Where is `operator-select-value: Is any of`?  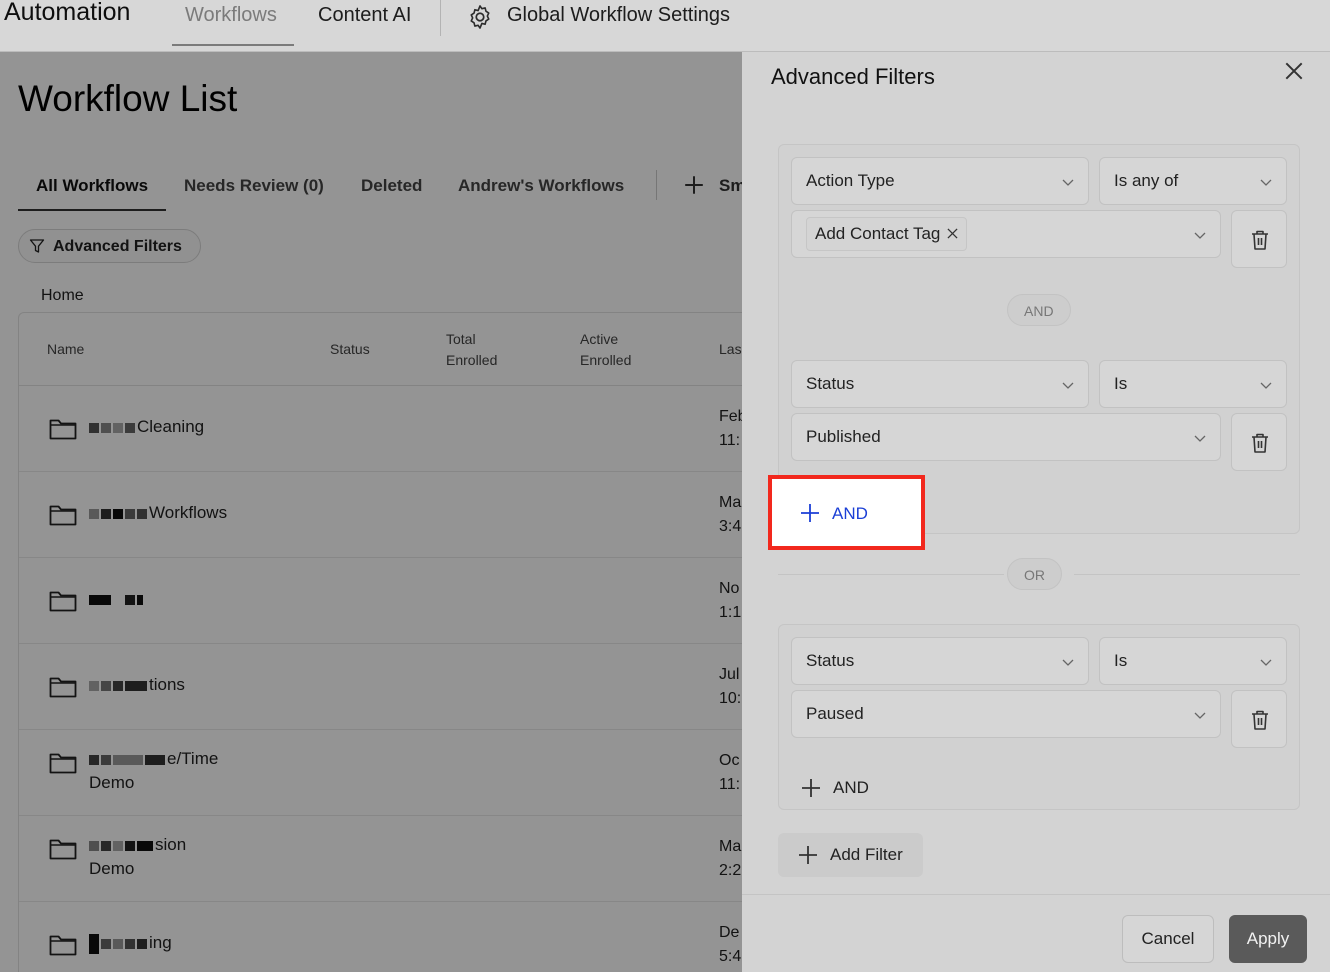 operator-select-value: Is any of is located at coordinates (1146, 180).